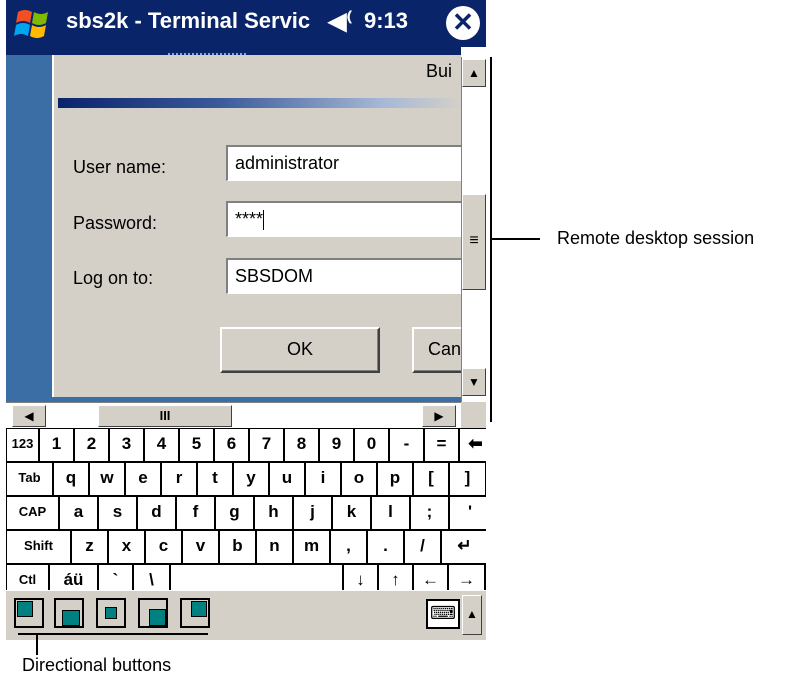  What do you see at coordinates (107, 479) in the screenshot?
I see `key-w-1-2: w` at bounding box center [107, 479].